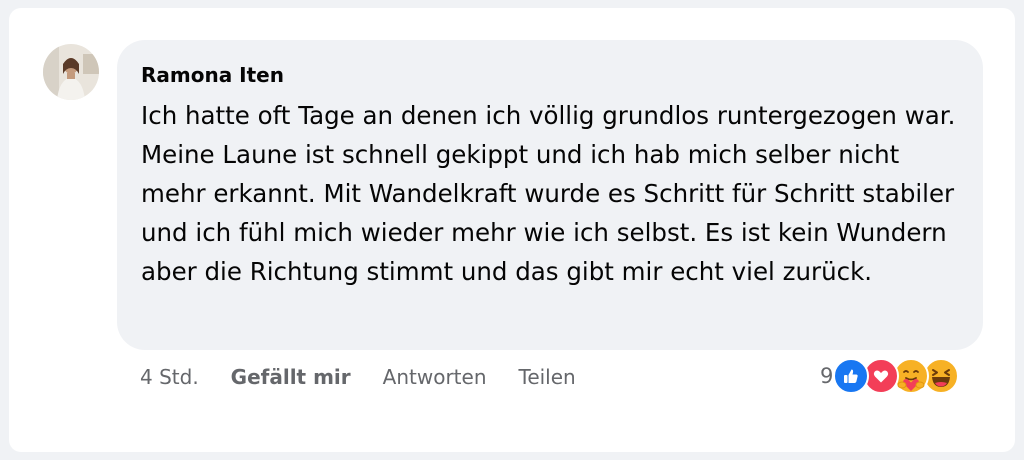 The height and width of the screenshot is (460, 1024). What do you see at coordinates (851, 376) in the screenshot?
I see `like-icon` at bounding box center [851, 376].